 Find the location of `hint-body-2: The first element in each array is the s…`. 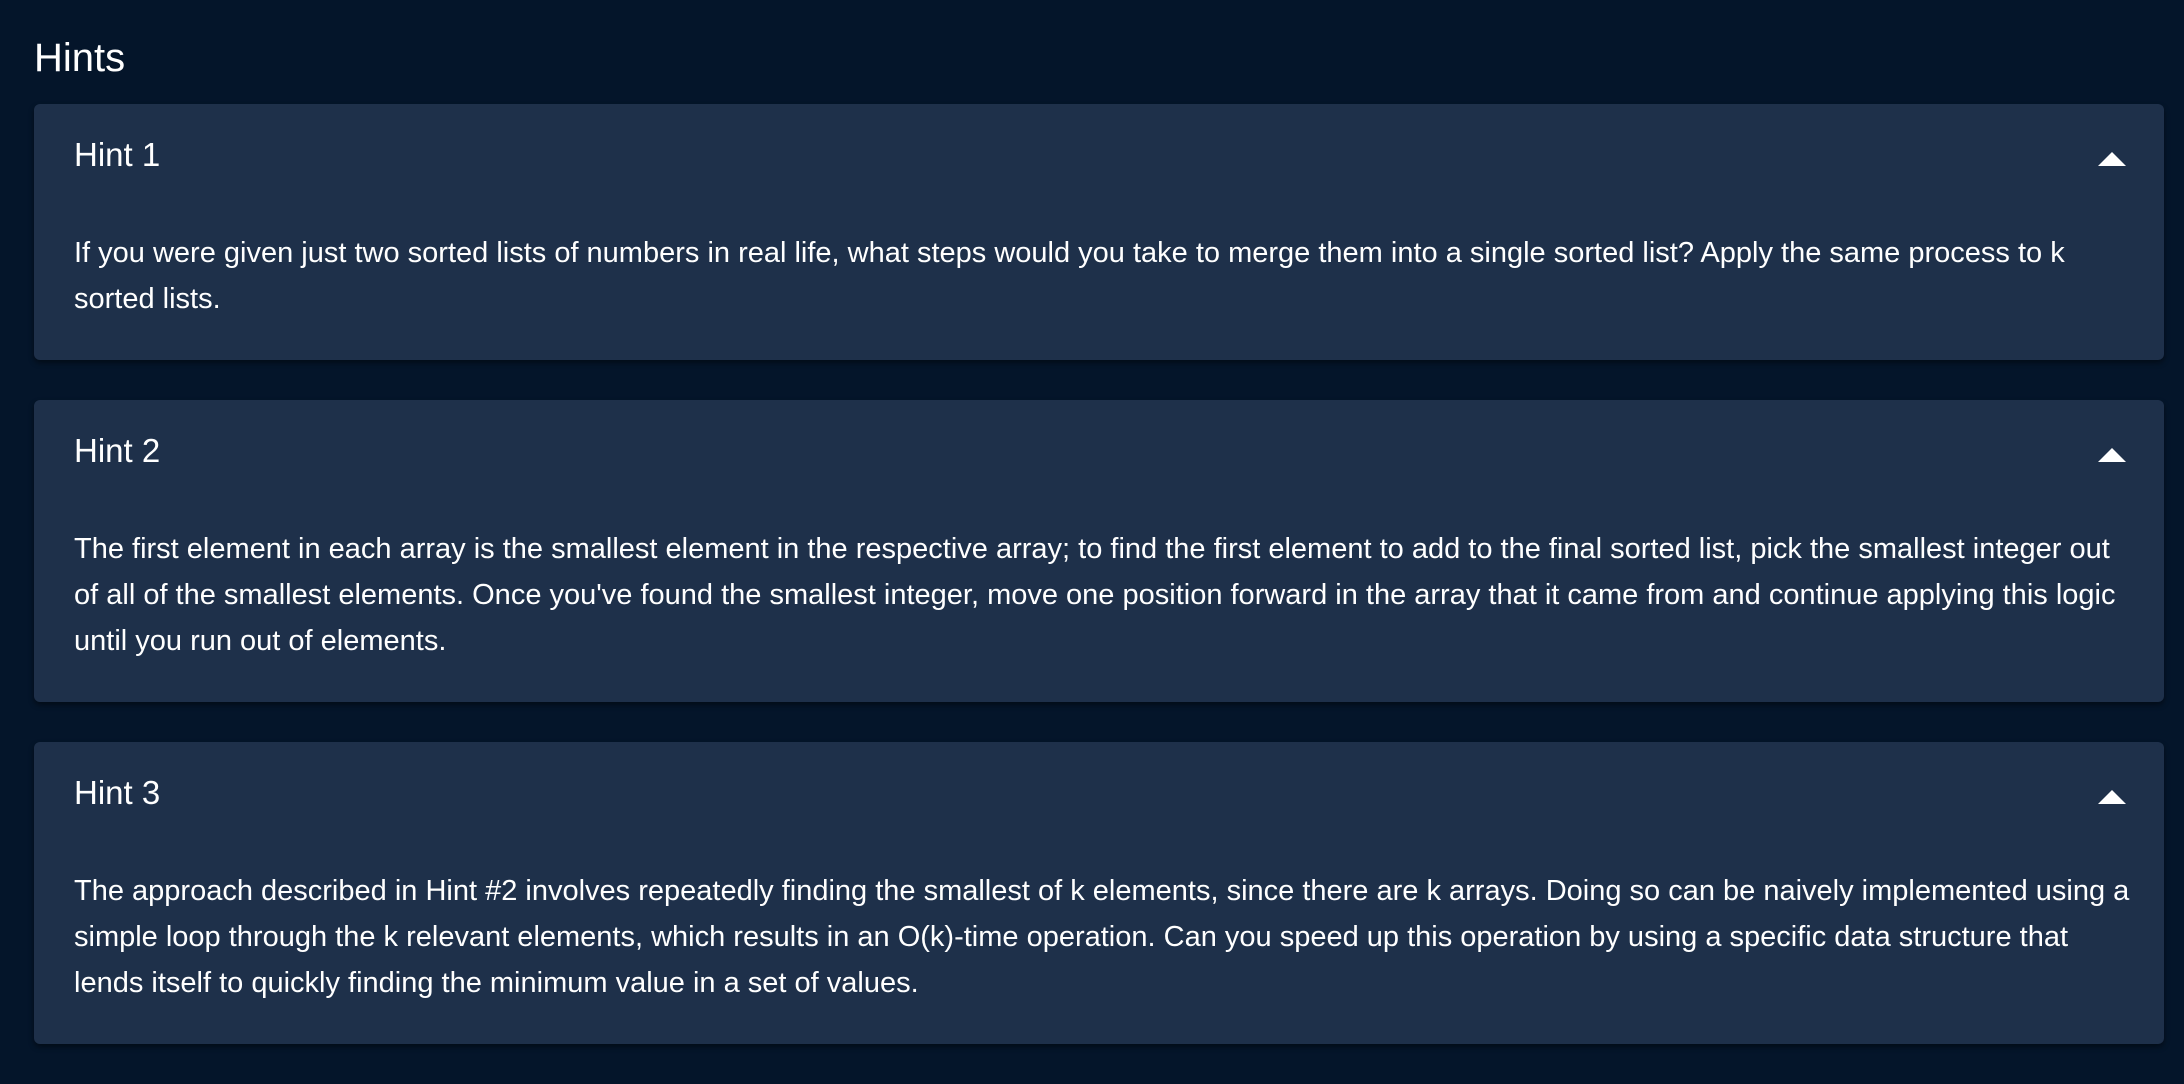

hint-body-2: The first element in each array is the s… is located at coordinates (1095, 595).